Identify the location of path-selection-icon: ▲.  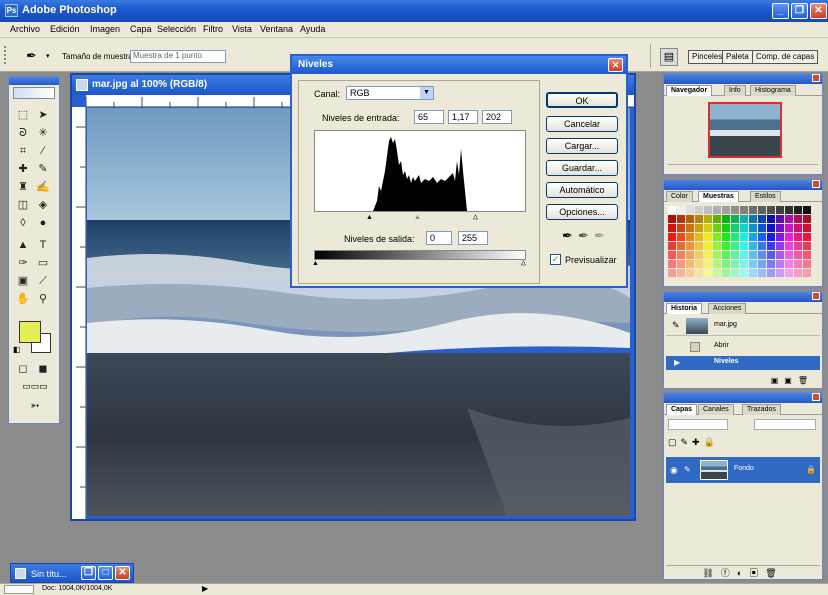
(23, 245).